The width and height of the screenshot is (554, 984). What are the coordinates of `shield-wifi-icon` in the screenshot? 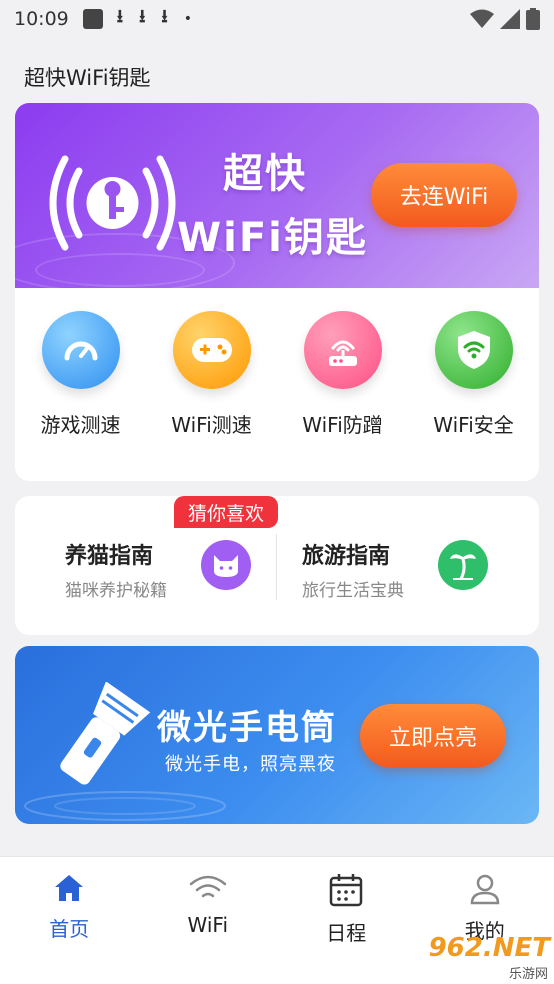 It's located at (473, 350).